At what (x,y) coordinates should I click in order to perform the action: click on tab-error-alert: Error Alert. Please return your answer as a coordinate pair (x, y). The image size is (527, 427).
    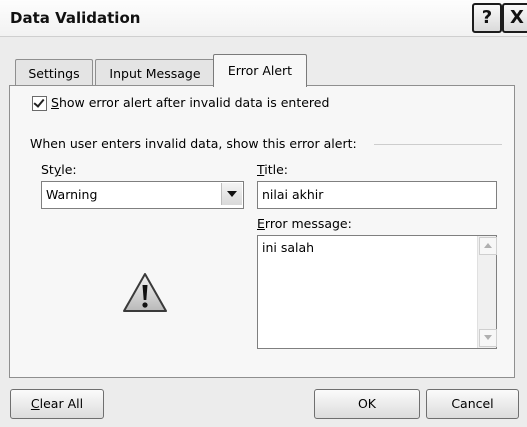
    Looking at the image, I should click on (260, 70).